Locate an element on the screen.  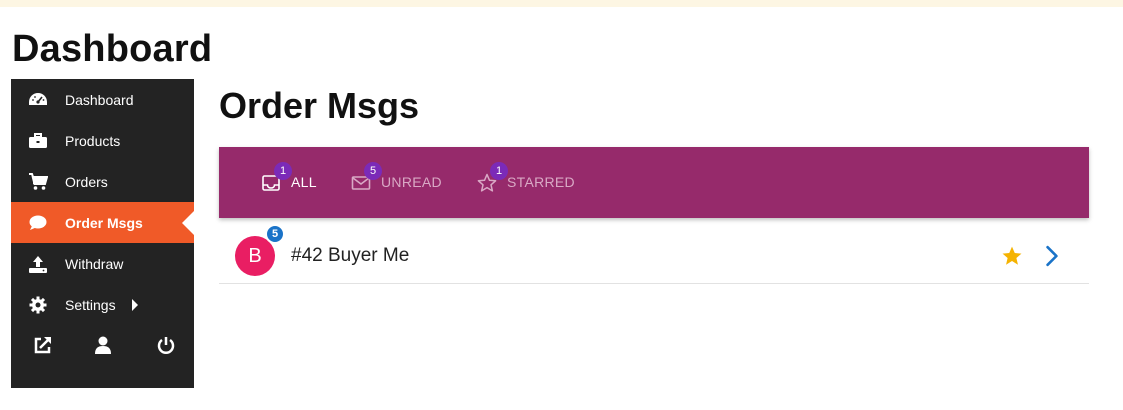
unread-count-badge: 5 is located at coordinates (275, 234).